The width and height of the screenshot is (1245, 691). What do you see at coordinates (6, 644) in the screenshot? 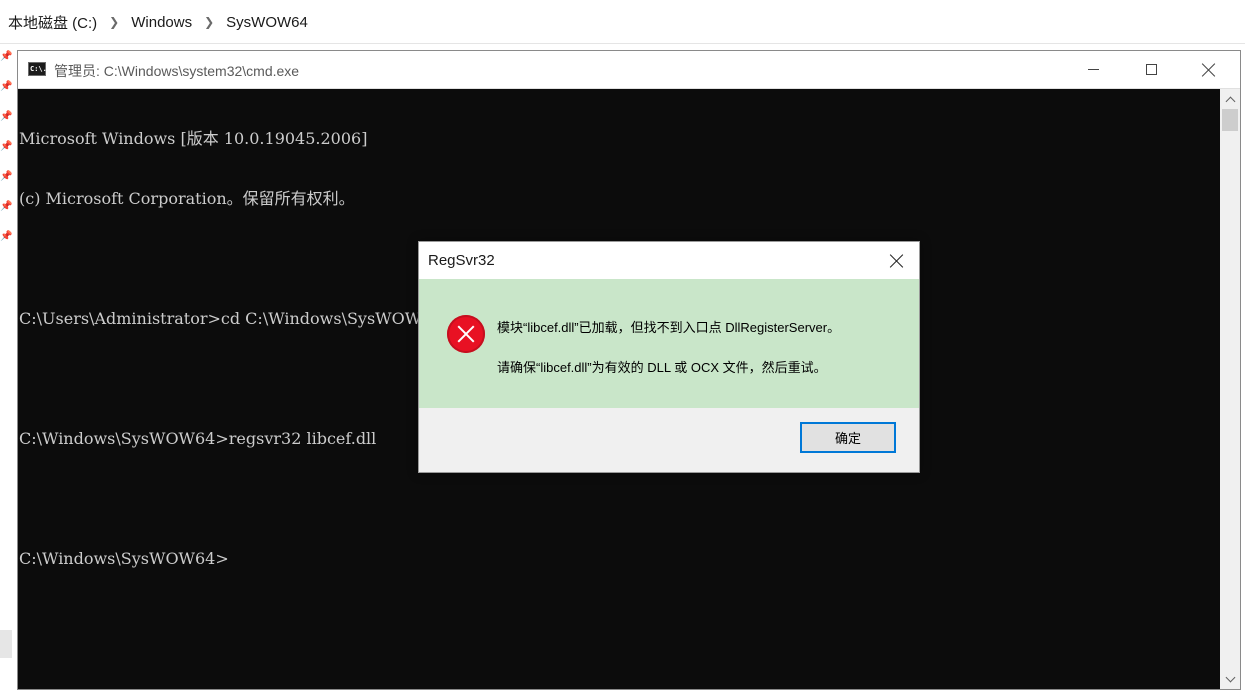
I see `explorer-side-strip` at bounding box center [6, 644].